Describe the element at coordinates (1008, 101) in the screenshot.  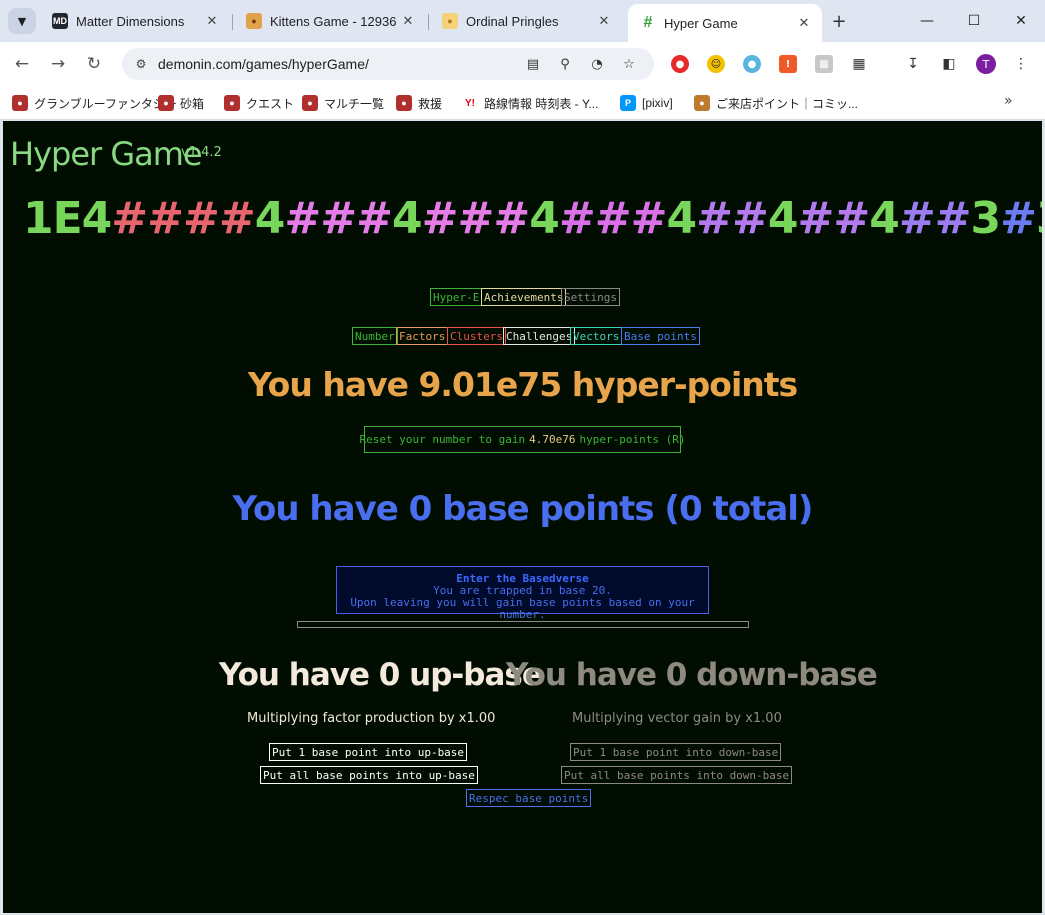
I see `chevron-double-right-icon: »` at that location.